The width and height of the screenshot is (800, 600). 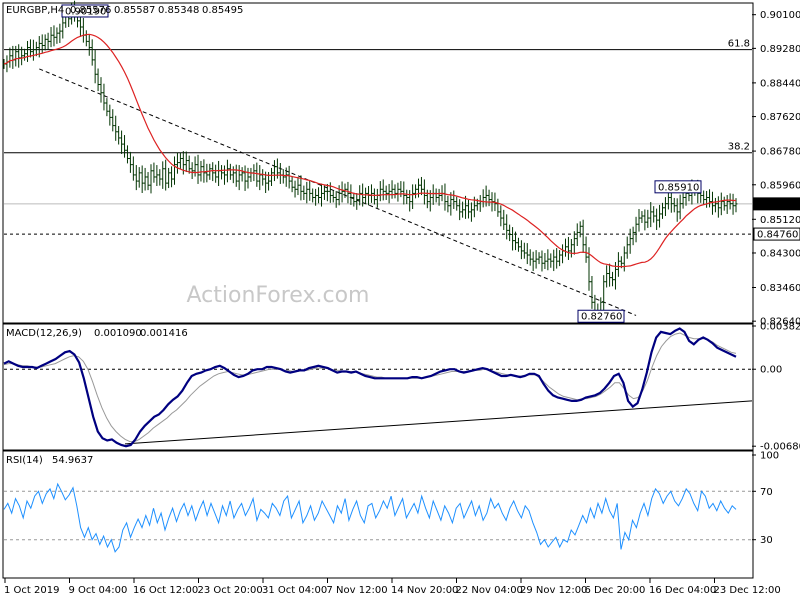 I want to click on x-tick-label: 7 Nov 12:00, so click(x=357, y=590).